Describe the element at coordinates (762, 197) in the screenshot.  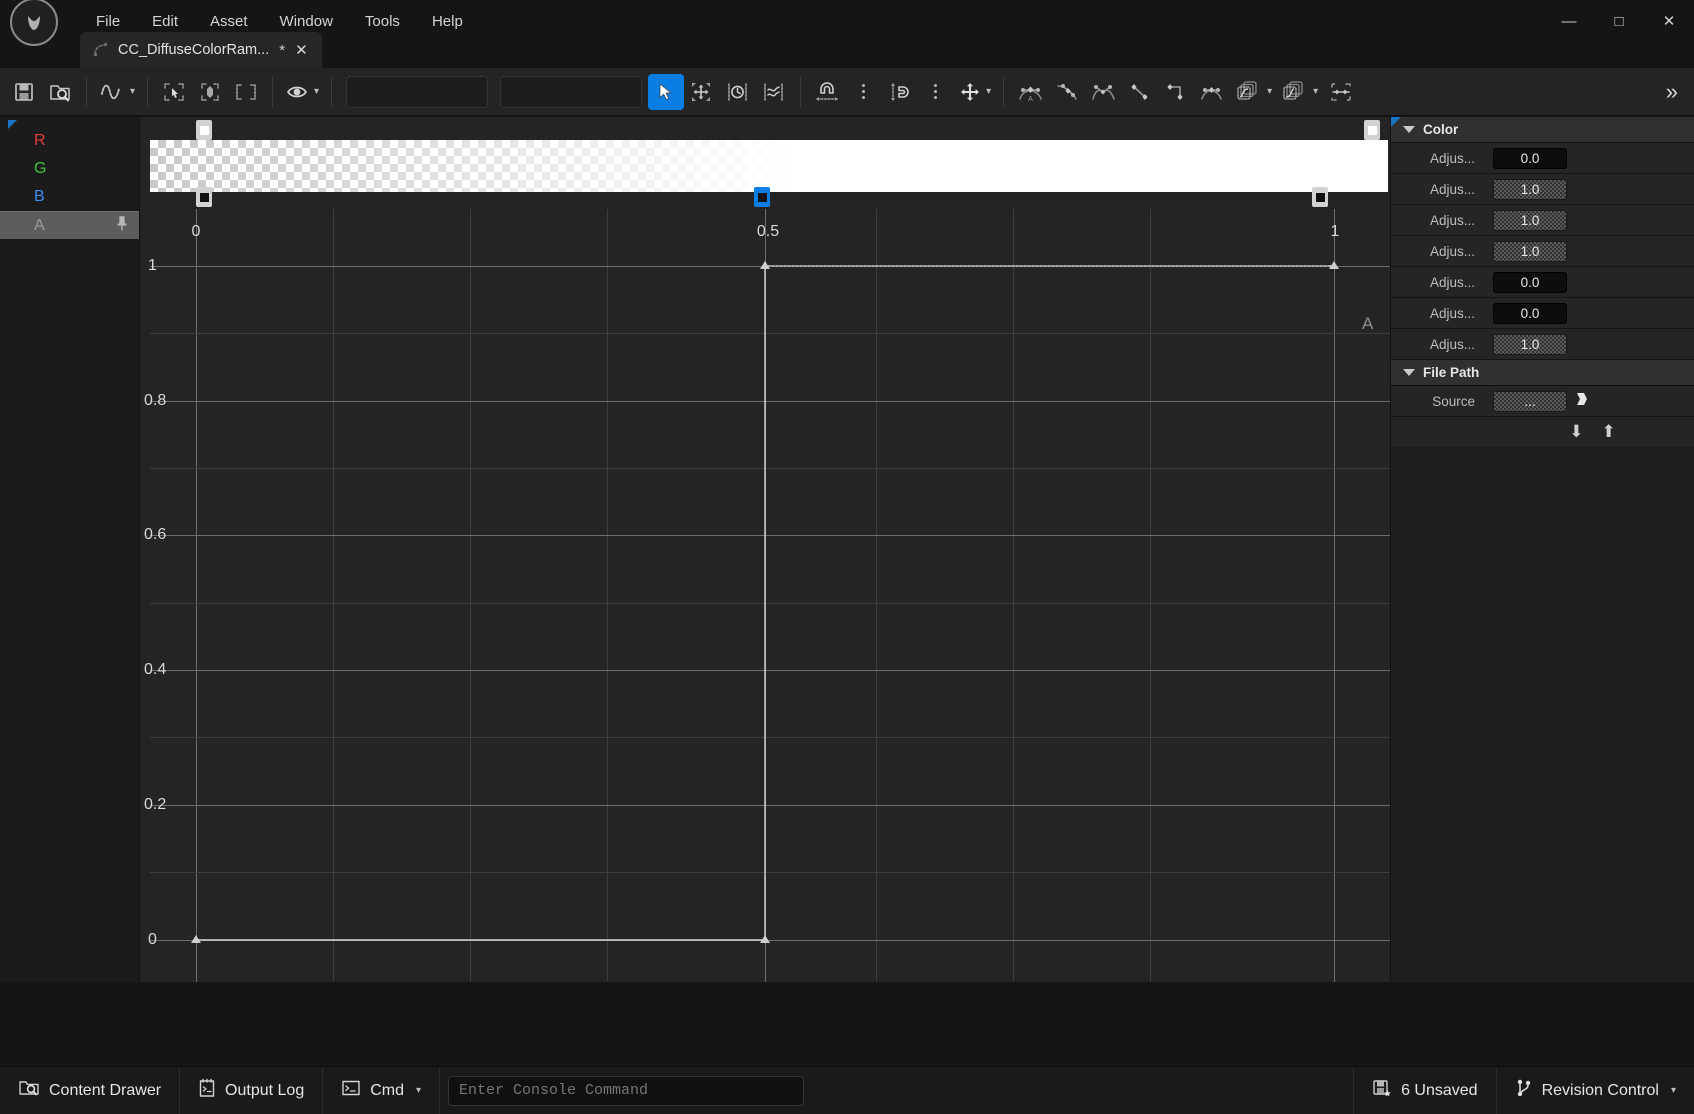
I see `gradient-alpha-stop-mid-selected` at that location.